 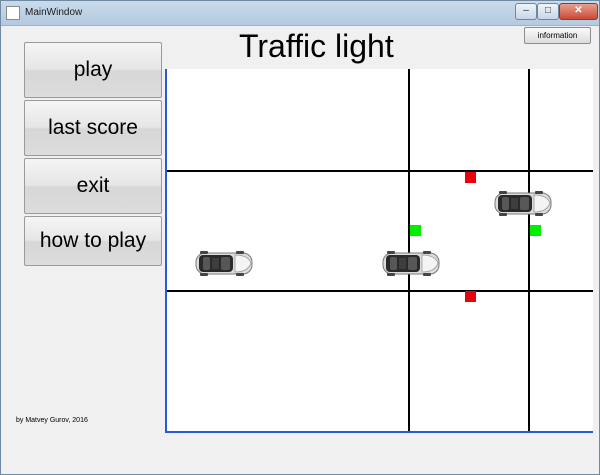 I want to click on minimize-button: –, so click(x=526, y=11).